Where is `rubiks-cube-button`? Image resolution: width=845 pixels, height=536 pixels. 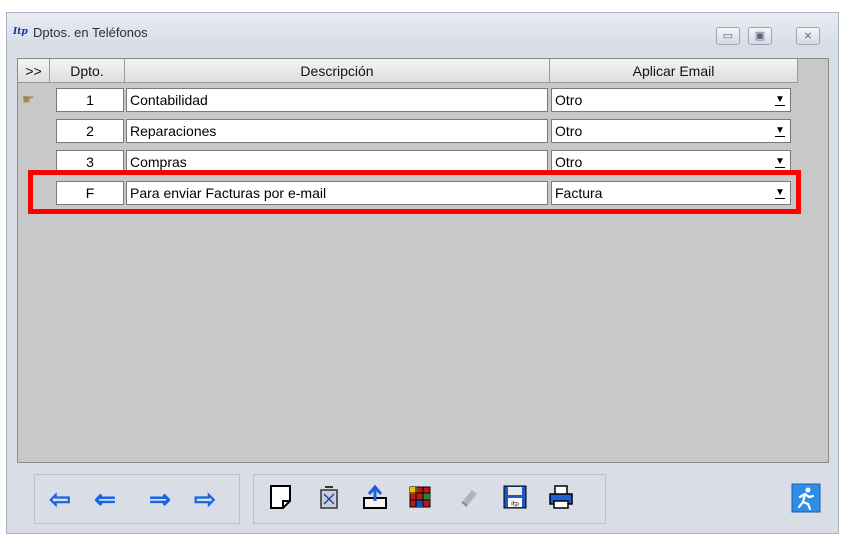 rubiks-cube-button is located at coordinates (420, 499).